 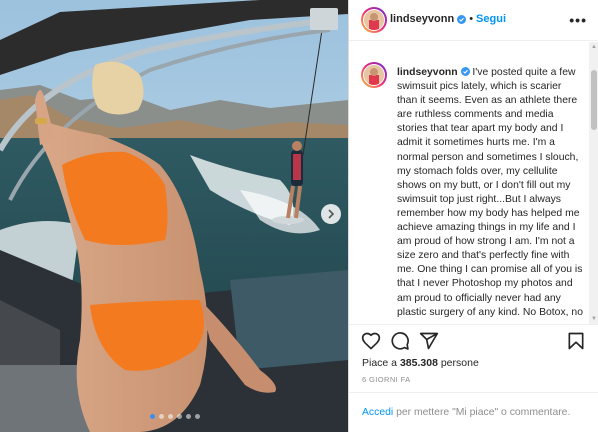 I want to click on follow-button: Segui, so click(x=491, y=19).